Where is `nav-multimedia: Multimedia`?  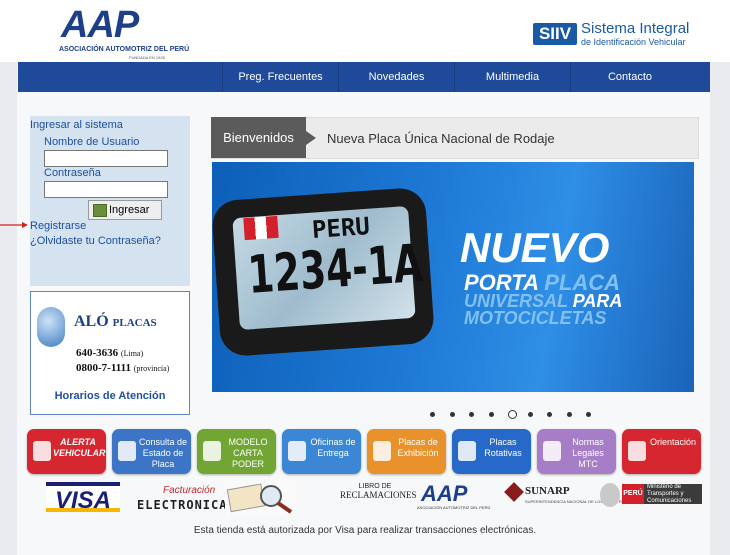
nav-multimedia: Multimedia is located at coordinates (512, 77).